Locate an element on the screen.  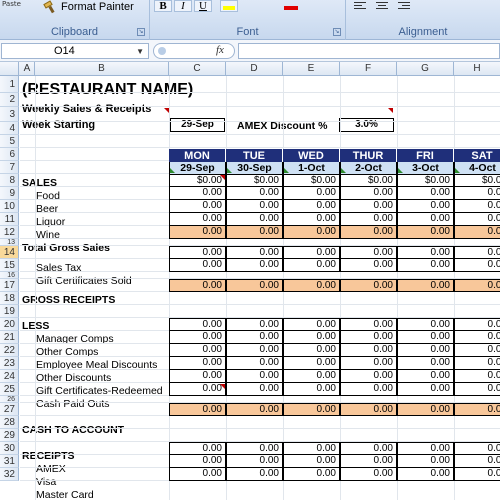
row-header-28: 28 is located at coordinates (9, 422).